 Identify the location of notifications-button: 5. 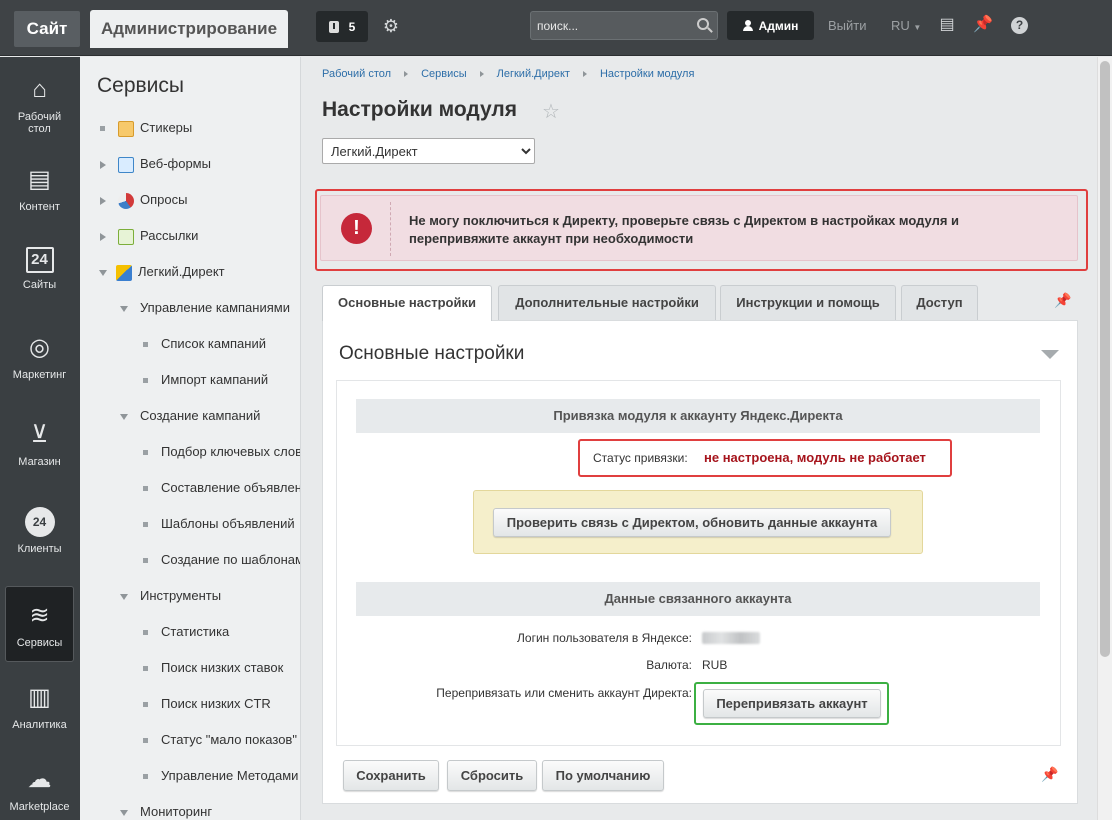
(342, 26).